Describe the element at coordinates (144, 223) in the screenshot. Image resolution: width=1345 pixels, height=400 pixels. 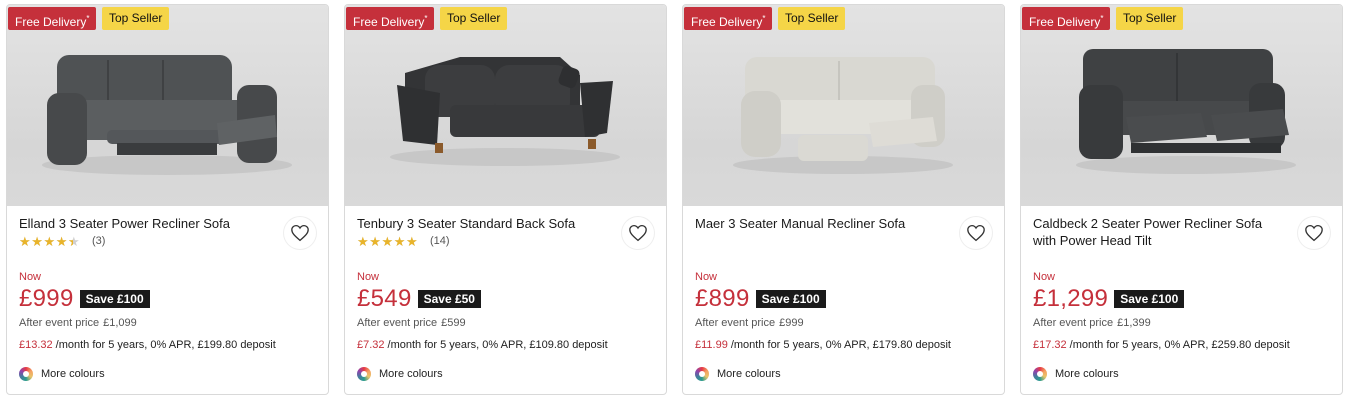
I see `product-title: Elland 3 Seater Power Recliner Sofa` at that location.